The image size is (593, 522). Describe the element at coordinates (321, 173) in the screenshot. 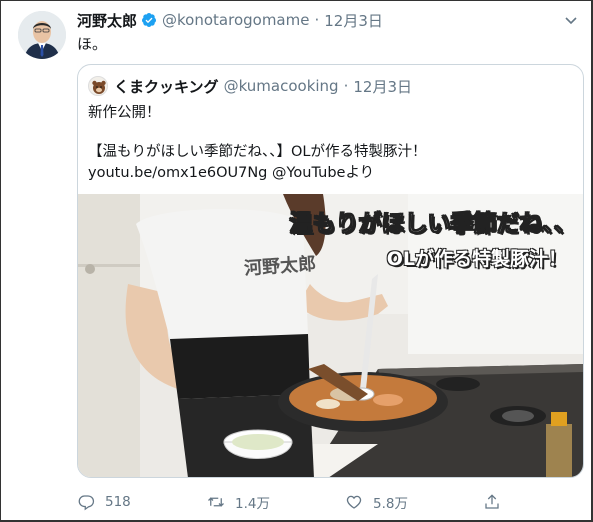

I see `link-suffix: @YouTubeより` at that location.